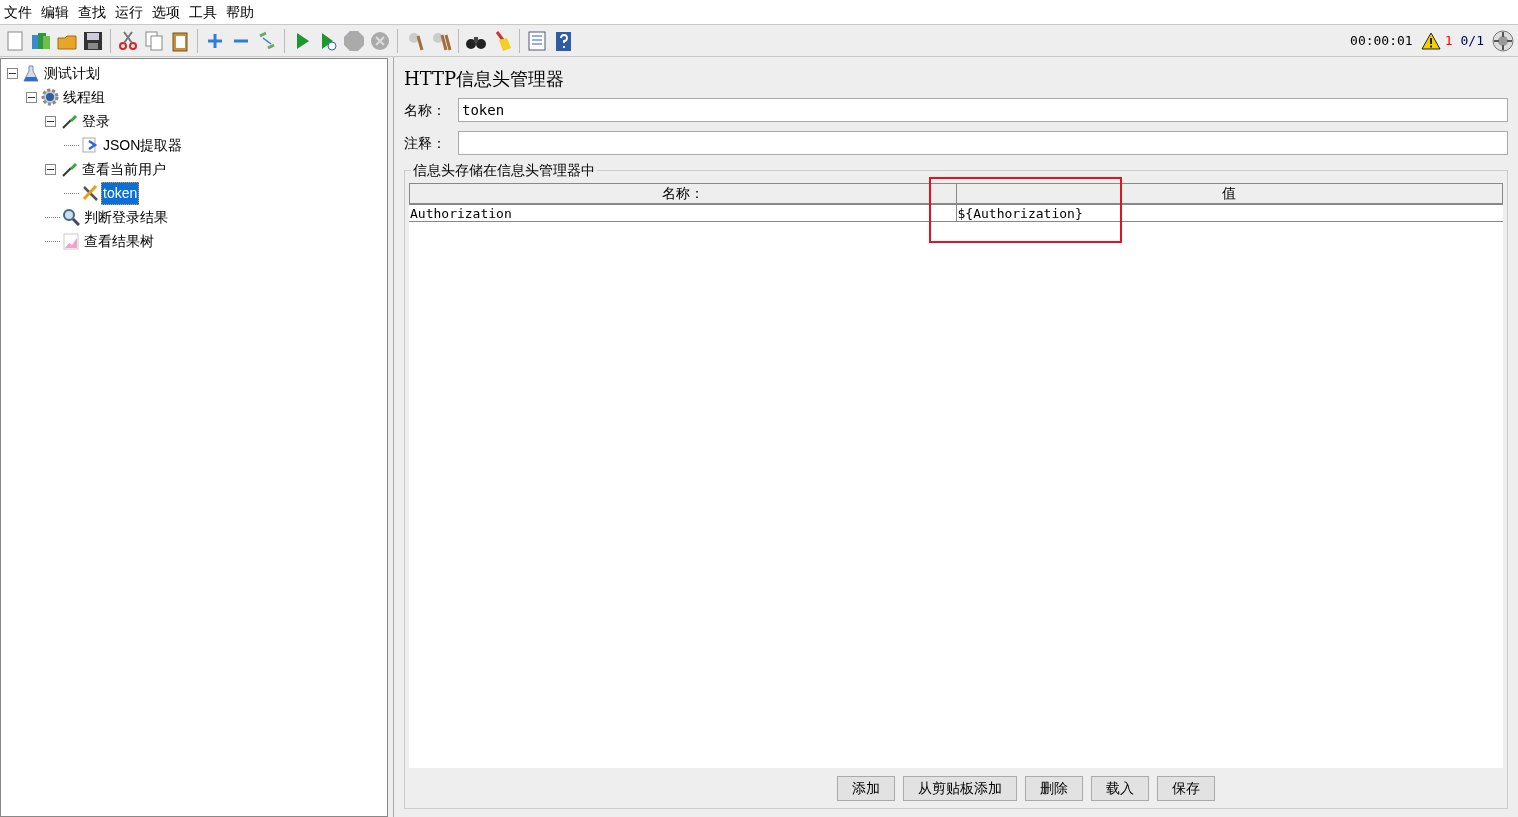 This screenshot has width=1518, height=817. What do you see at coordinates (90, 193) in the screenshot?
I see `tools-icon` at bounding box center [90, 193].